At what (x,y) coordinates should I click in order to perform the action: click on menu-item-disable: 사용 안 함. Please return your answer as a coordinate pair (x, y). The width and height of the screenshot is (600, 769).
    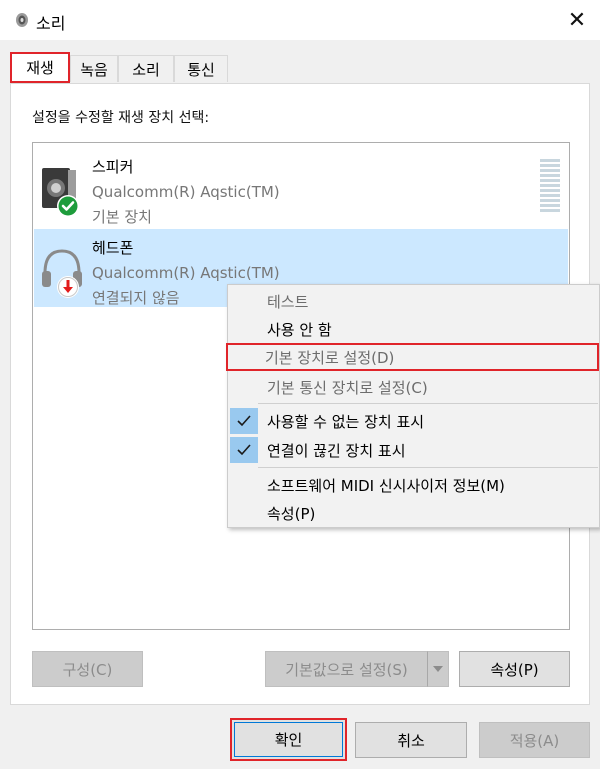
    Looking at the image, I should click on (414, 329).